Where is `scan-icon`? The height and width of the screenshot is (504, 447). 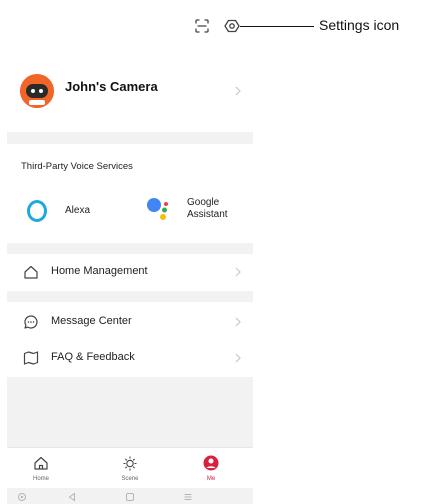
scan-icon is located at coordinates (202, 26).